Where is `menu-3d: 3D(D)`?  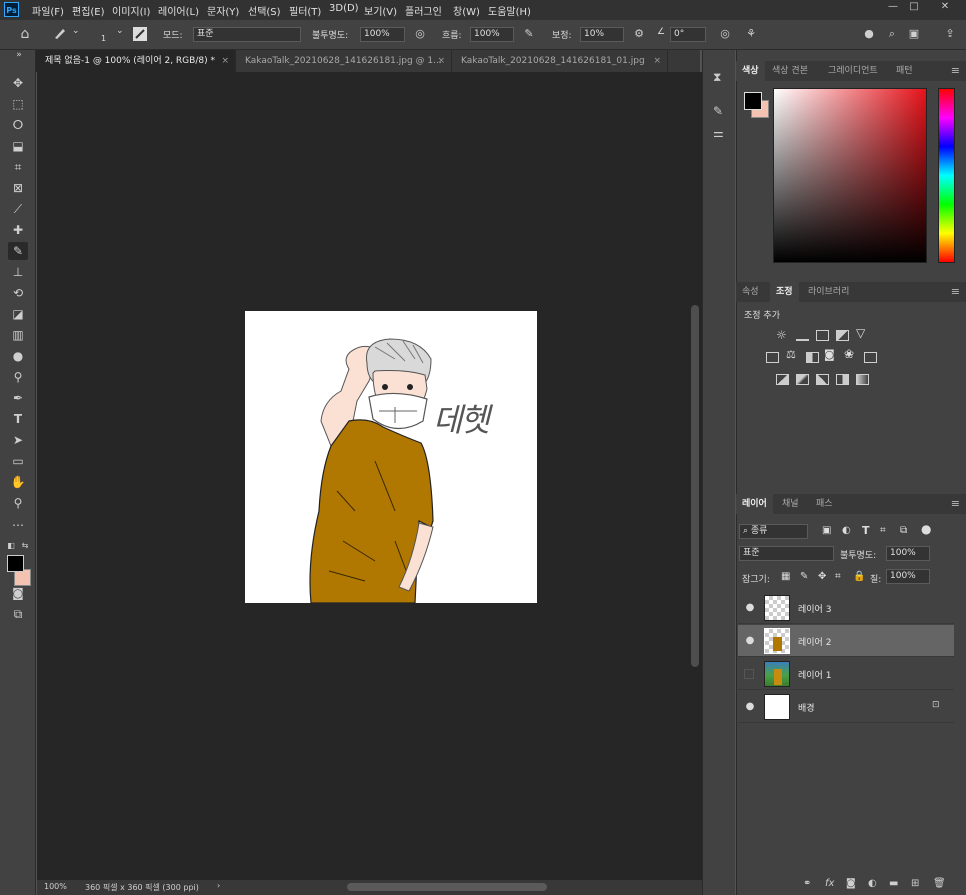 menu-3d: 3D(D) is located at coordinates (344, 8).